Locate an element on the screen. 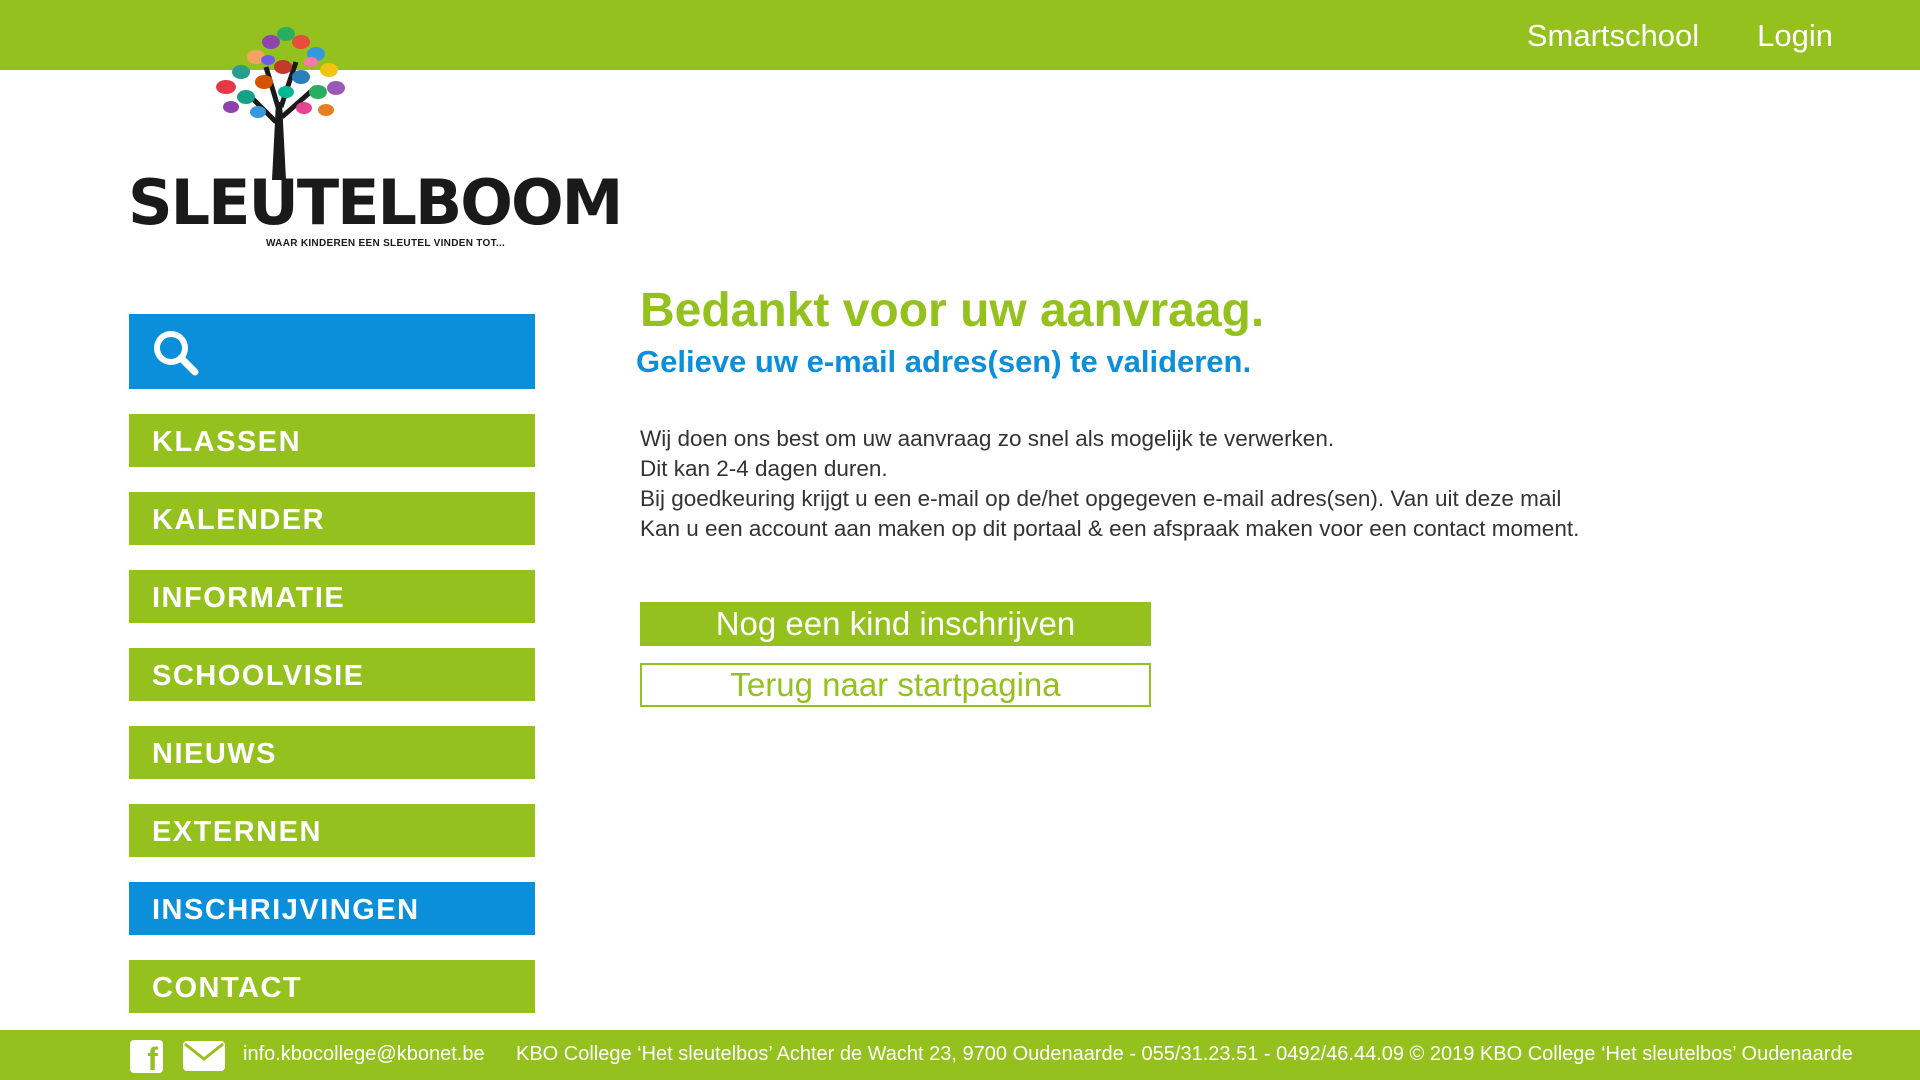  sidebar-item-nieuws: NIEUWS is located at coordinates (332, 752).